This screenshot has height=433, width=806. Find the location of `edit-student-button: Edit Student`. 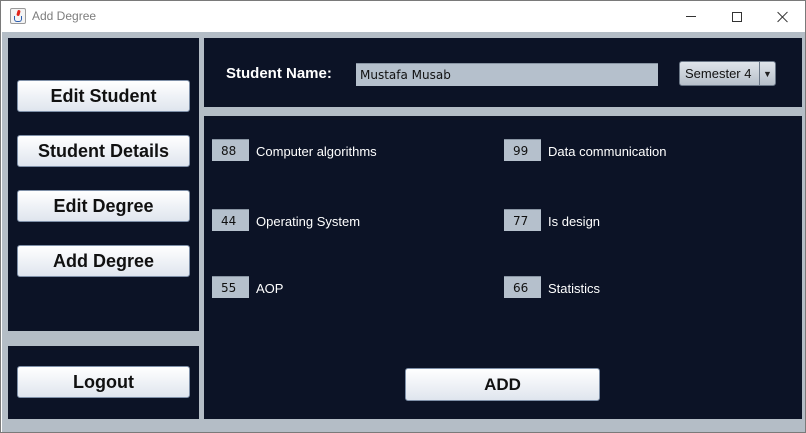

edit-student-button: Edit Student is located at coordinates (103, 96).